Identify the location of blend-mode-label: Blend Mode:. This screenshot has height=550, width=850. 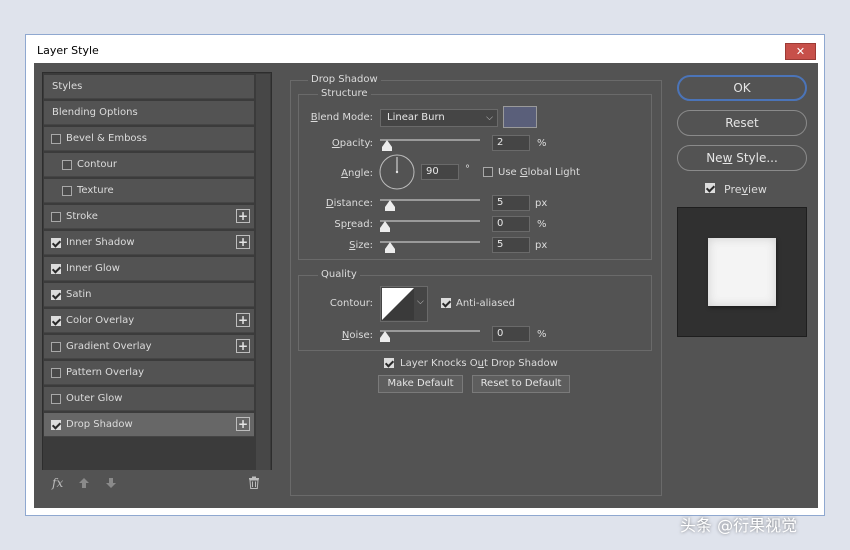
(341, 117).